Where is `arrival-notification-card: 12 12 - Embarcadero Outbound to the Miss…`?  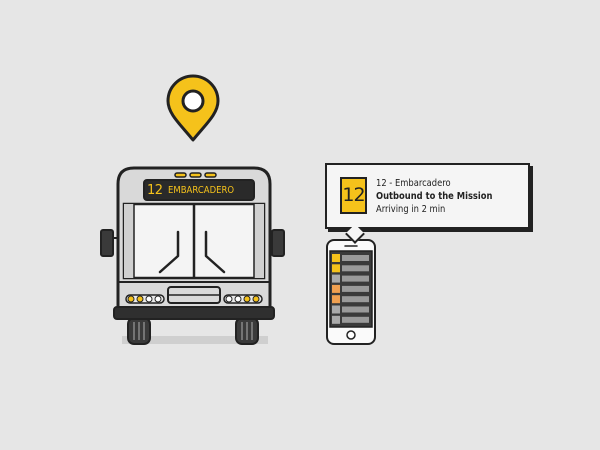 arrival-notification-card: 12 12 - Embarcadero Outbound to the Miss… is located at coordinates (427, 203).